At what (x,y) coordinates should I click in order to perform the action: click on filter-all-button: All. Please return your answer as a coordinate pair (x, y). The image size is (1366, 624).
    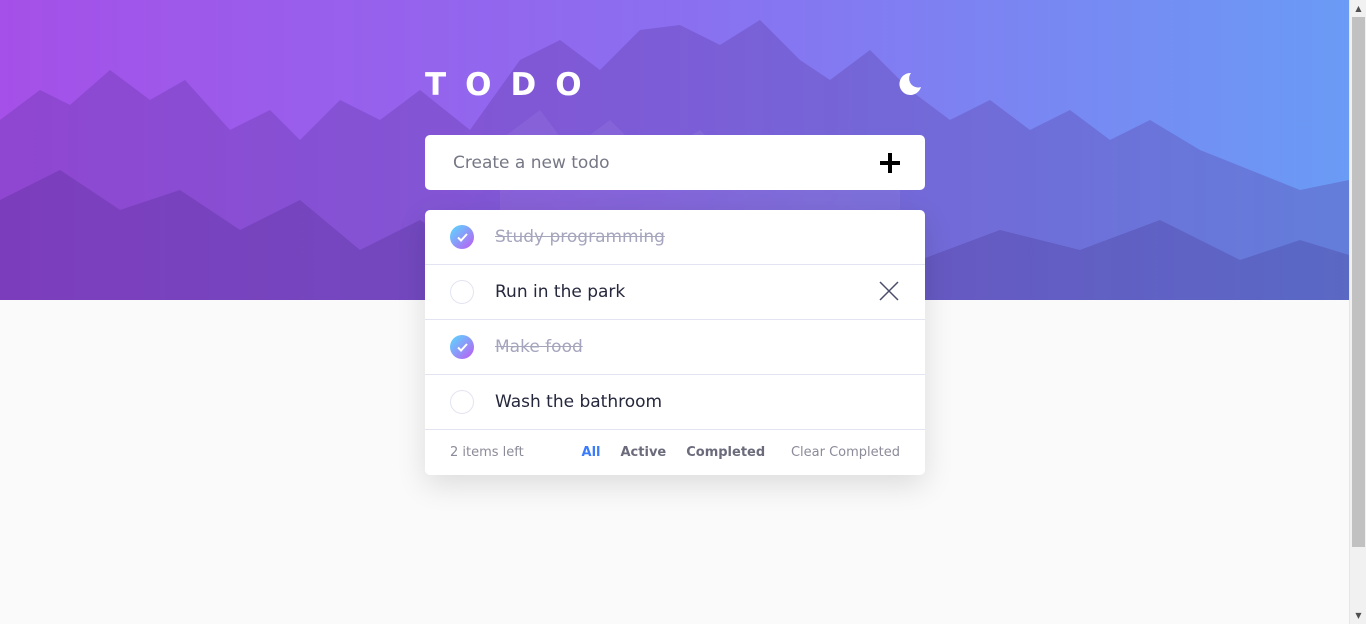
    Looking at the image, I should click on (591, 452).